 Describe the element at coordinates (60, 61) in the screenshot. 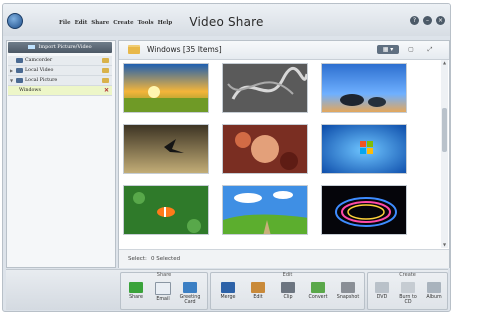

I see `tree-item-camcorder: Camcorder` at that location.